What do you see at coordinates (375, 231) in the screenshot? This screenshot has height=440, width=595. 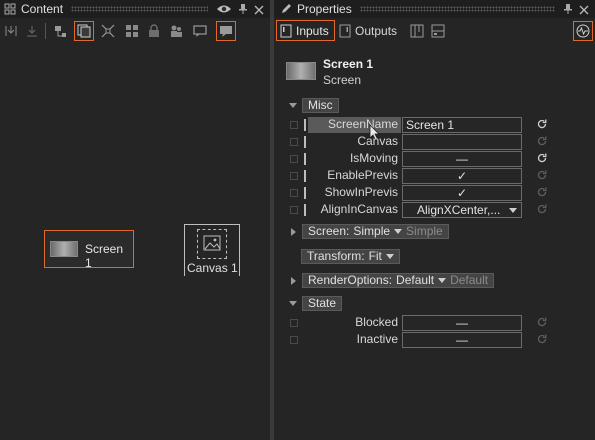 I see `group-screen-chip: Screen: Simple Simple` at bounding box center [375, 231].